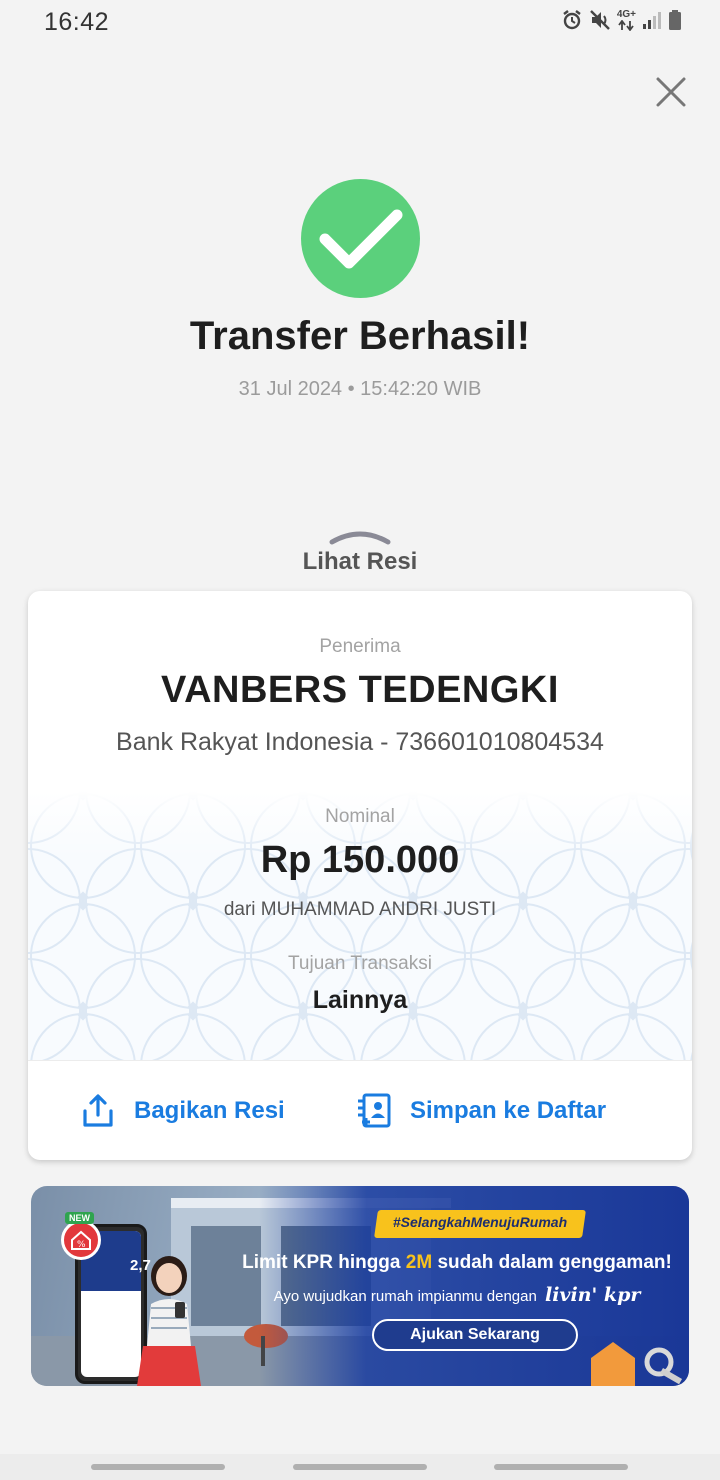  Describe the element at coordinates (77, 22) in the screenshot. I see `status-time: 16:42` at that location.